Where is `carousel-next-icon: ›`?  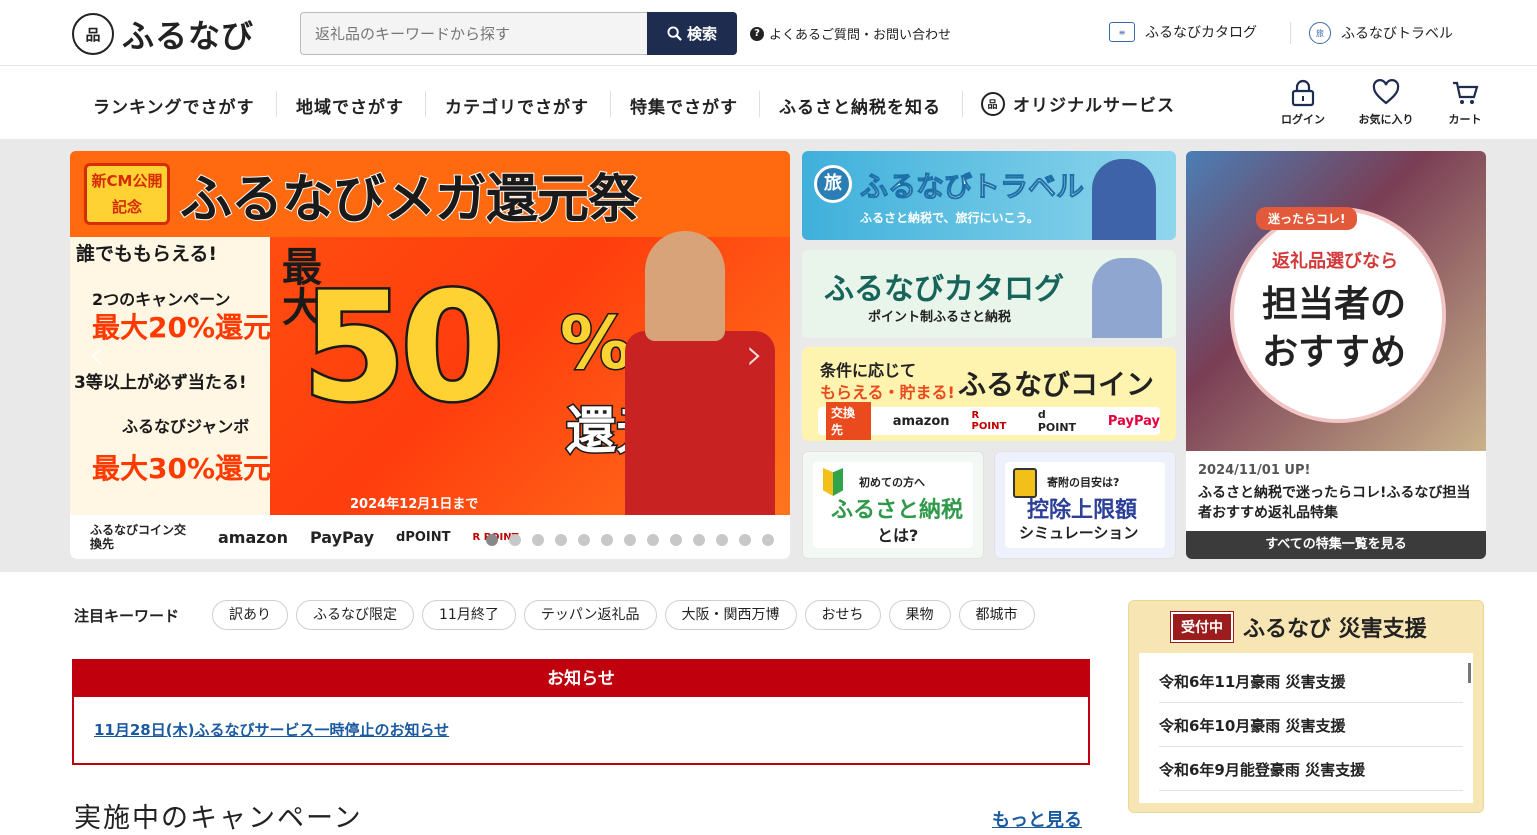 carousel-next-icon: › is located at coordinates (755, 354).